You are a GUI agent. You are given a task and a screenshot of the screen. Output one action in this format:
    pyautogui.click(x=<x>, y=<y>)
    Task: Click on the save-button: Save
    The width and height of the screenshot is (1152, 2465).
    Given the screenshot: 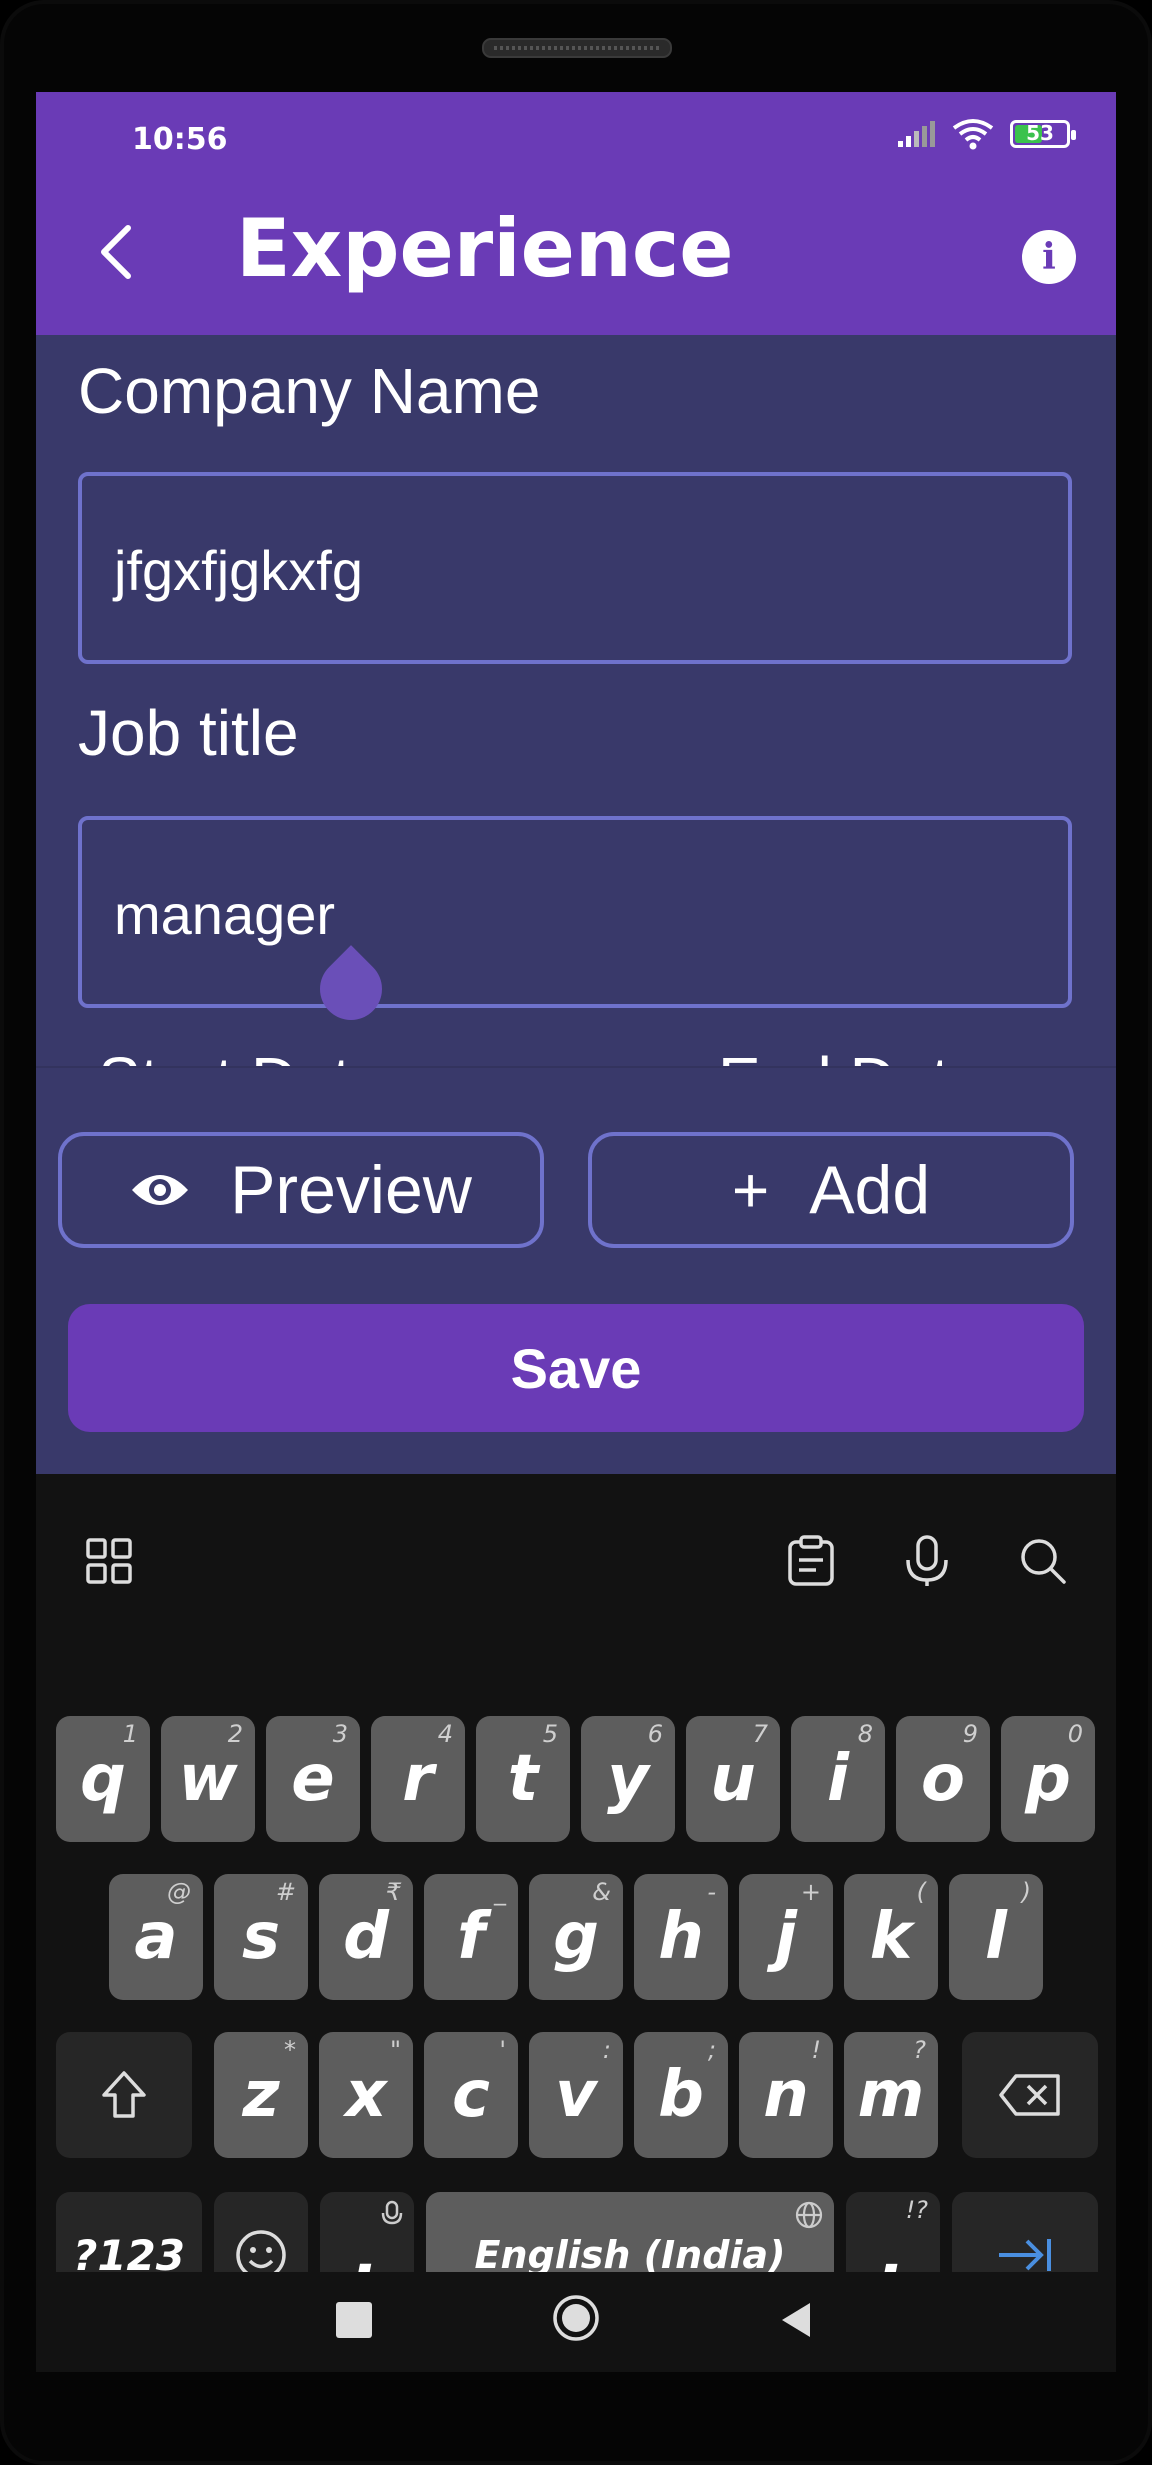 What is the action you would take?
    pyautogui.click(x=576, y=1368)
    